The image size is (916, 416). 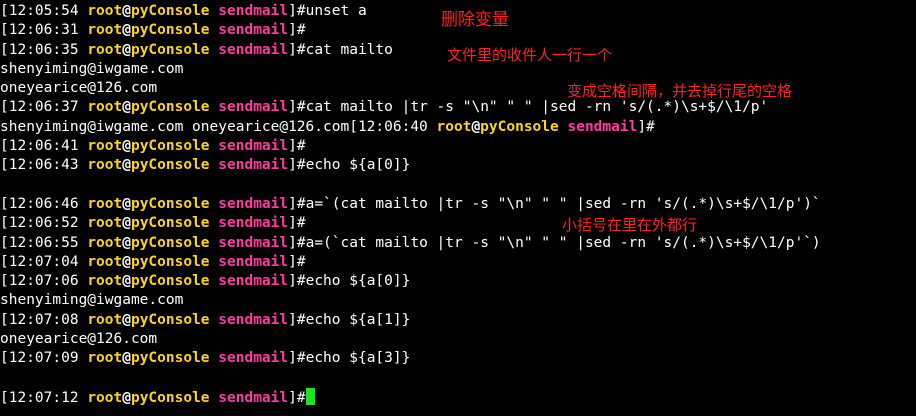 I want to click on prompt-time: 12:06:35, so click(x=43, y=49).